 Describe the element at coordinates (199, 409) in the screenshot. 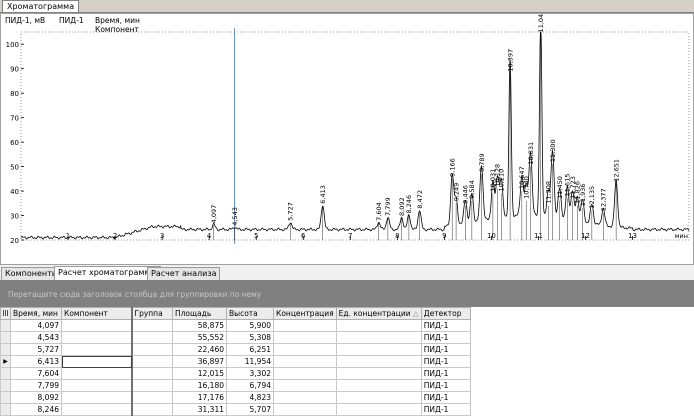

I see `cell-area: 31,311` at that location.